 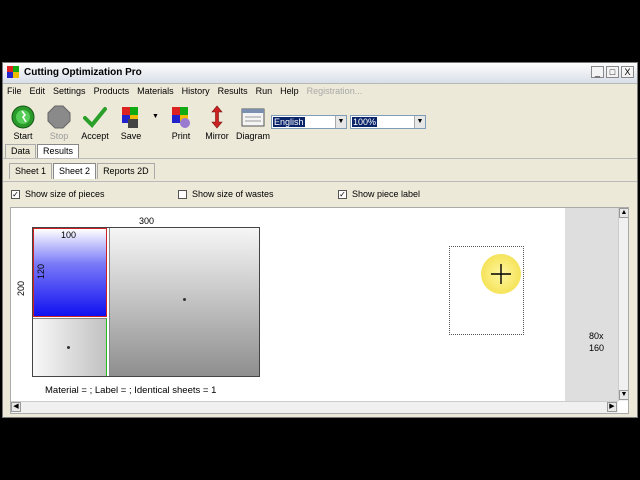 What do you see at coordinates (365, 122) in the screenshot?
I see `zoom-value: 100%` at bounding box center [365, 122].